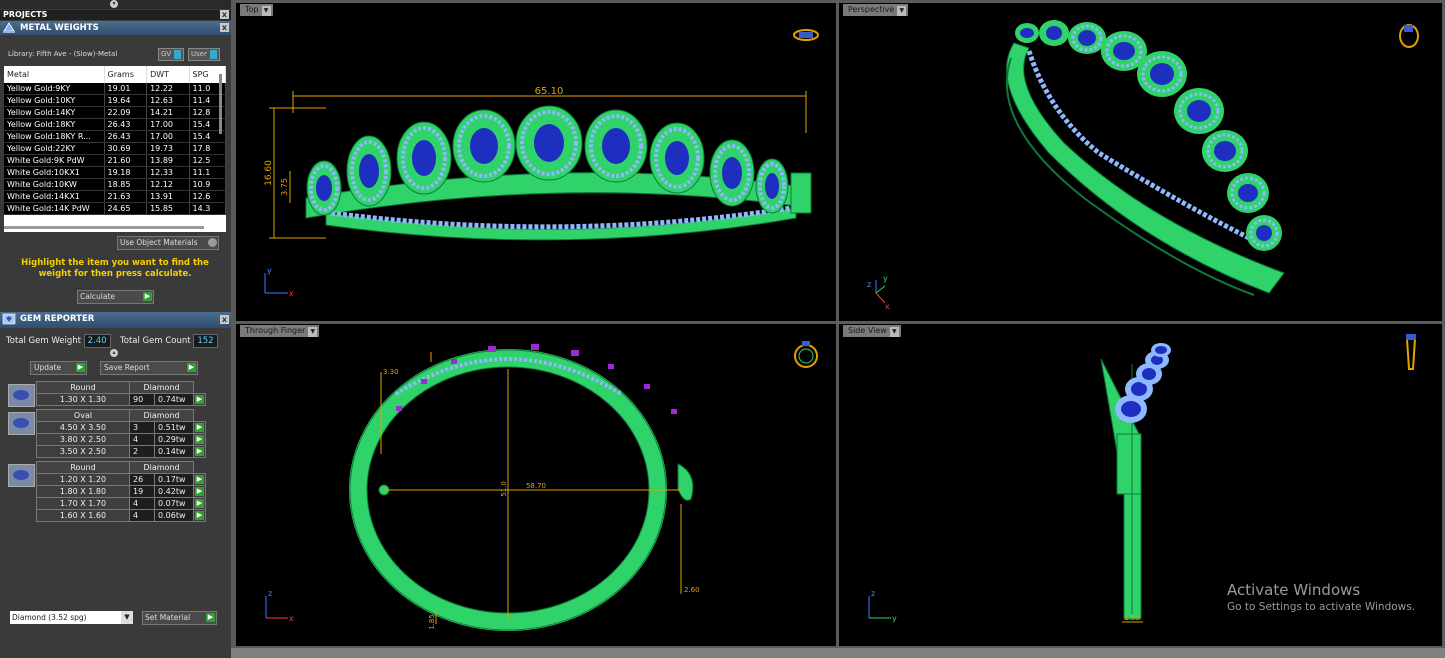 The height and width of the screenshot is (658, 1445). What do you see at coordinates (126, 196) in the screenshot?
I see `table-cell: 21.63` at bounding box center [126, 196].